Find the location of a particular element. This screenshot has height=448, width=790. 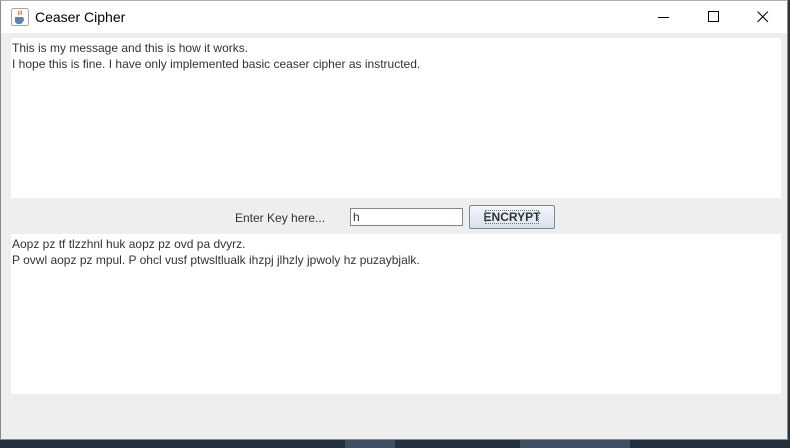

minimize-icon is located at coordinates (663, 17).